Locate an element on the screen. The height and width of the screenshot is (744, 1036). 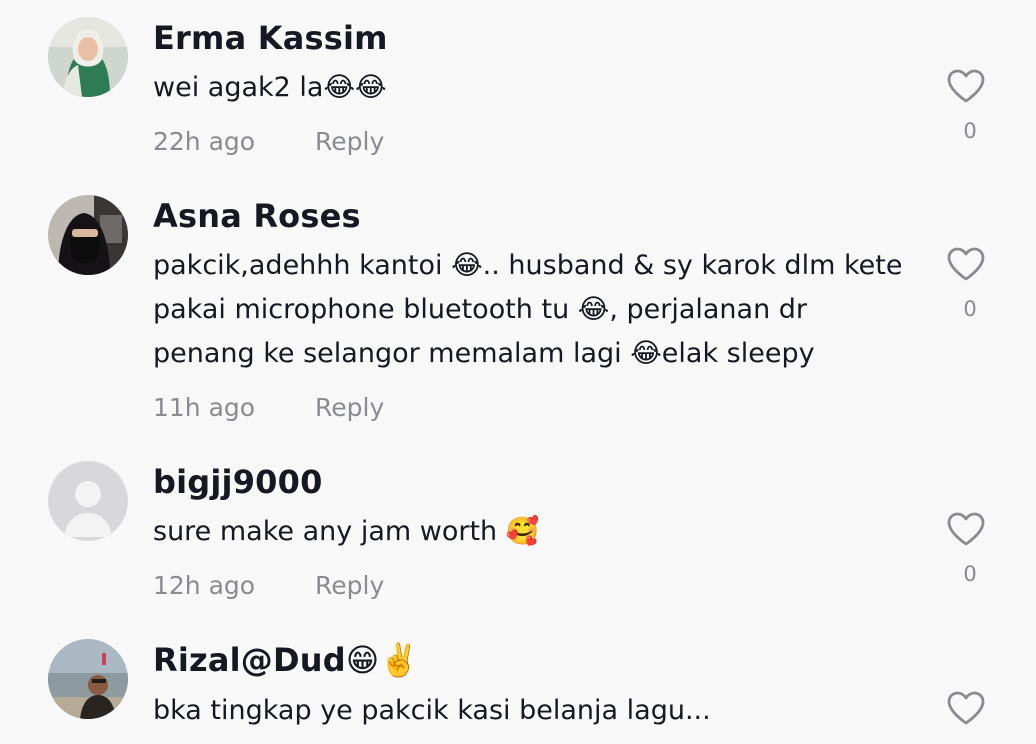
comment-text: wei agak2 la😂😂 is located at coordinates (270, 87).